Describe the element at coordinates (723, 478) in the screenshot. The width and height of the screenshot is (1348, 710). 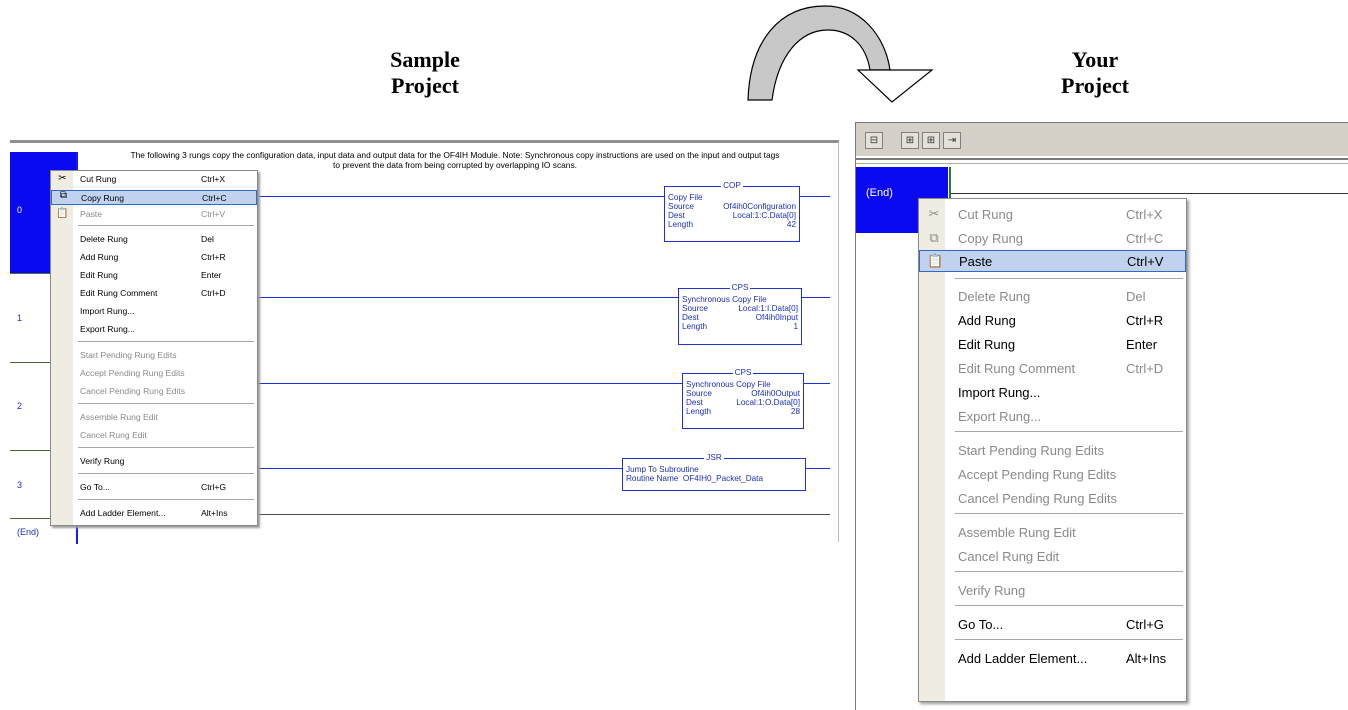
I see `operand-value: OF4IH0_Packet_Data` at that location.